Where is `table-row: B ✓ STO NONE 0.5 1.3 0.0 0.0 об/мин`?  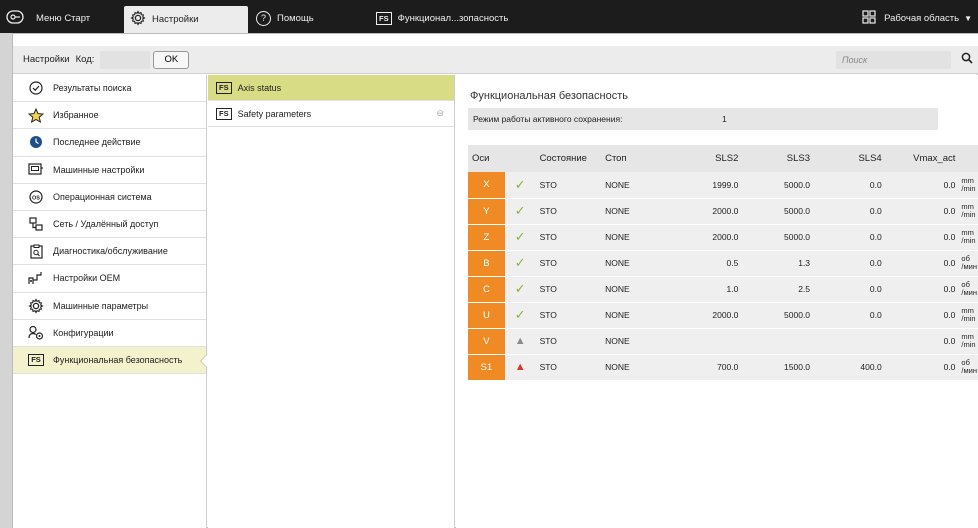
table-row: B ✓ STO NONE 0.5 1.3 0.0 0.0 об/мин is located at coordinates (723, 263).